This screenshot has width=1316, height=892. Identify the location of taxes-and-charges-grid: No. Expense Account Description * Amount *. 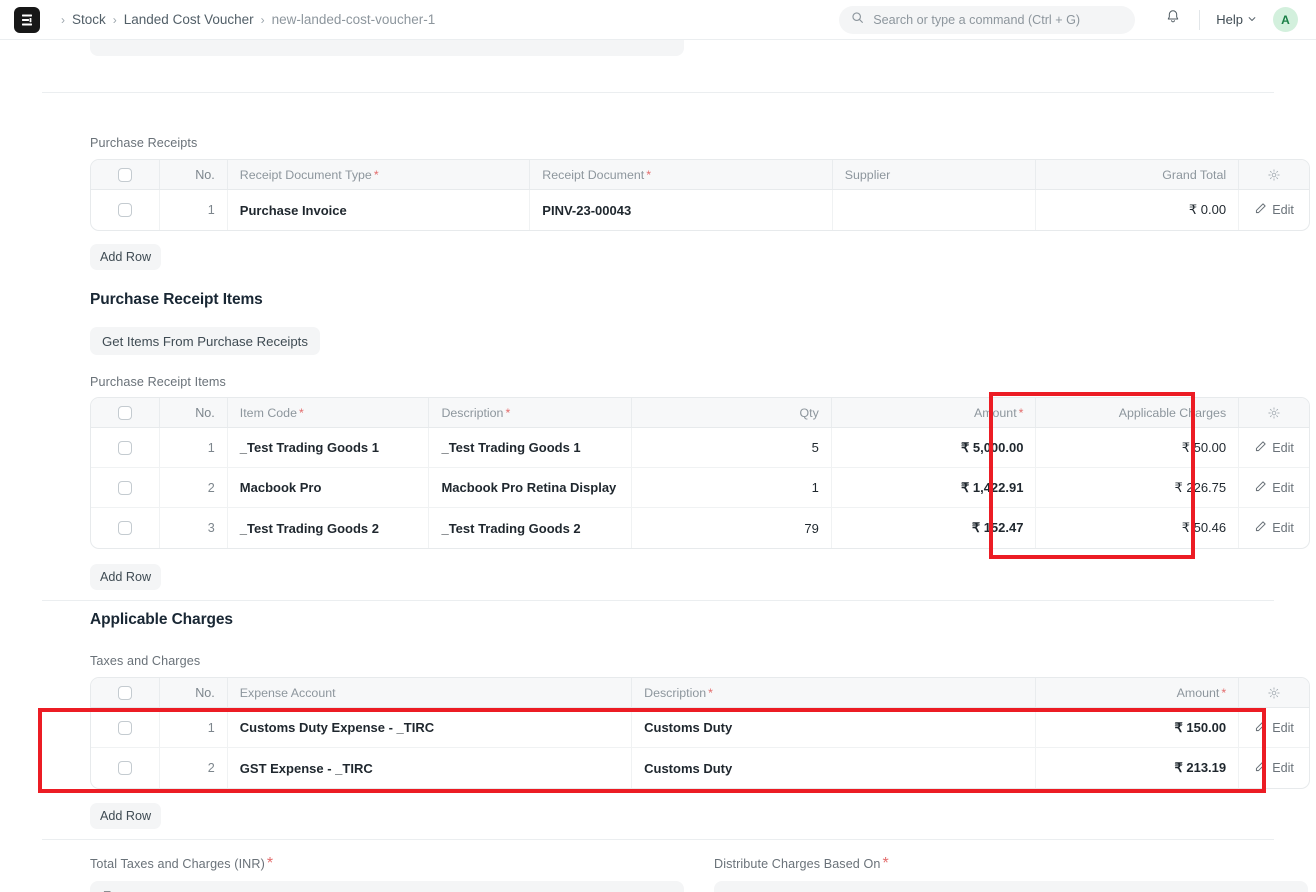
(700, 733).